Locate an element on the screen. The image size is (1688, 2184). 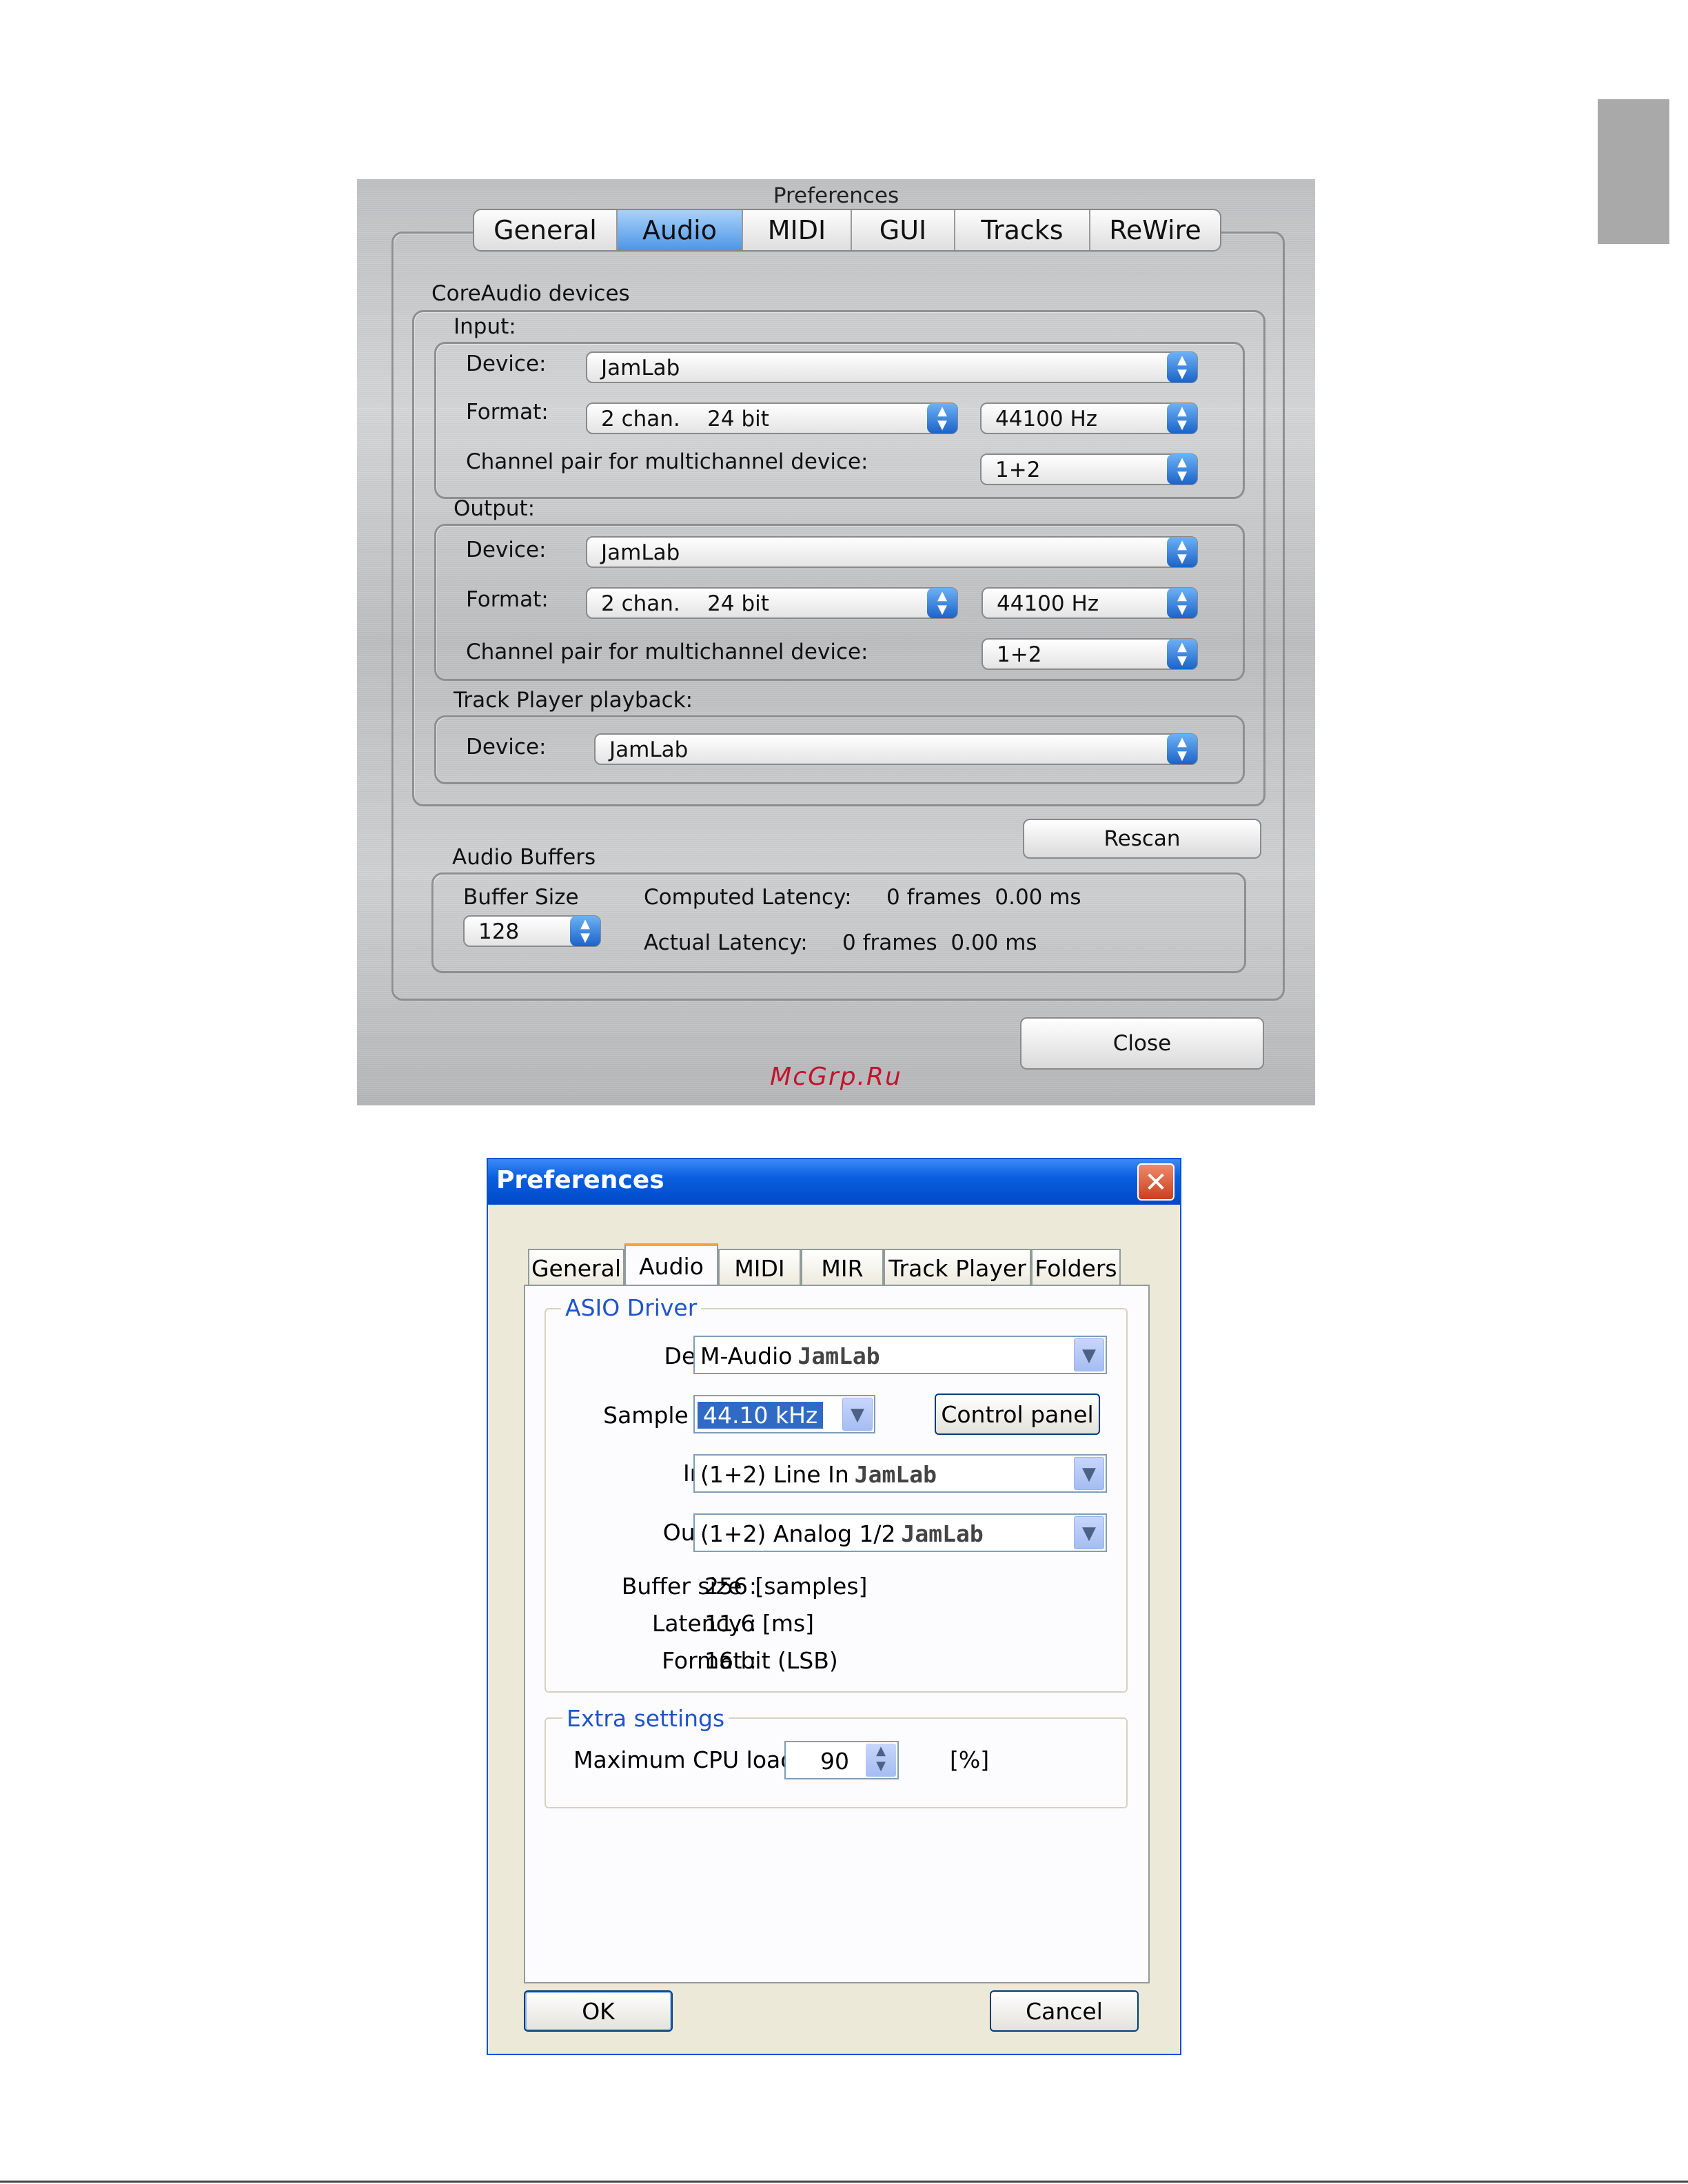
control-panel-button: Control panel is located at coordinates (1017, 1414).